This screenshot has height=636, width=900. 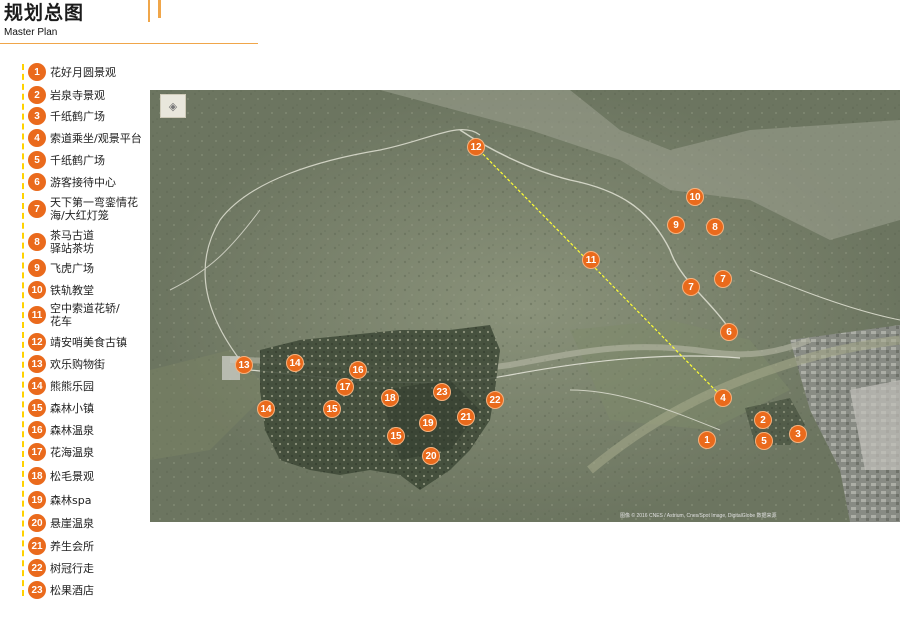 I want to click on legend-label: 树冠行走, so click(x=72, y=568).